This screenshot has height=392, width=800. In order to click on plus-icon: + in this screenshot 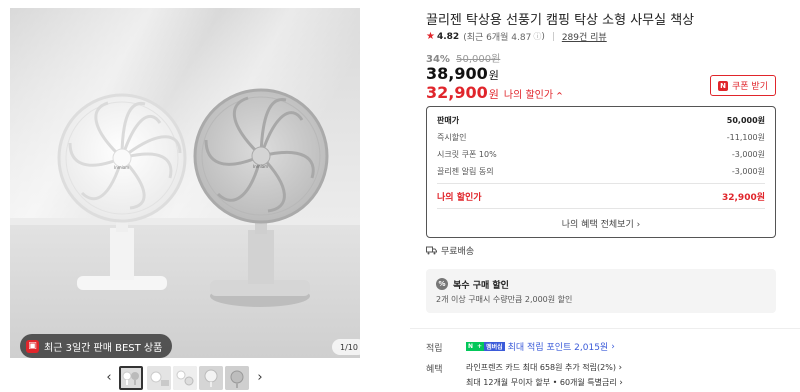, I will do `click(480, 346)`.